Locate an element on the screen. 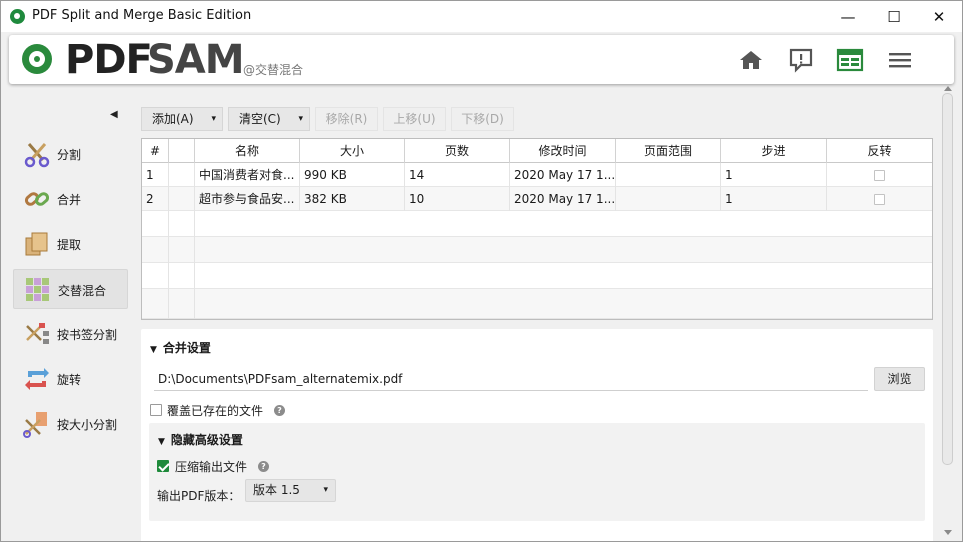 Image resolution: width=963 pixels, height=542 pixels. collapse-triangle-icon: ▼ is located at coordinates (153, 350).